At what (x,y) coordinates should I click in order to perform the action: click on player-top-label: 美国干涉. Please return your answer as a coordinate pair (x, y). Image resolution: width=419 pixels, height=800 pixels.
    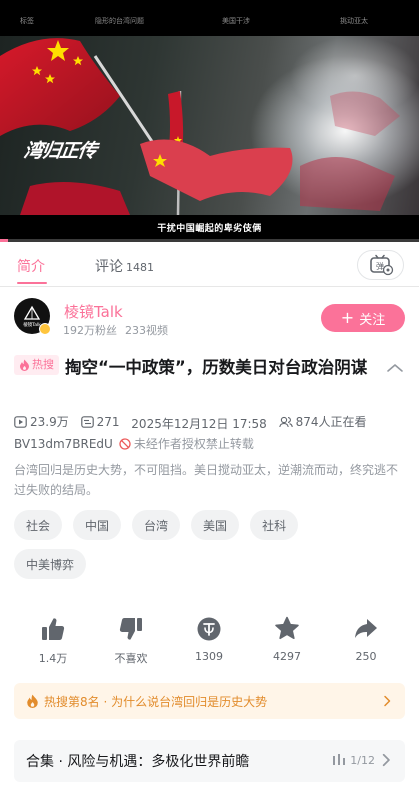
    Looking at the image, I should click on (236, 21).